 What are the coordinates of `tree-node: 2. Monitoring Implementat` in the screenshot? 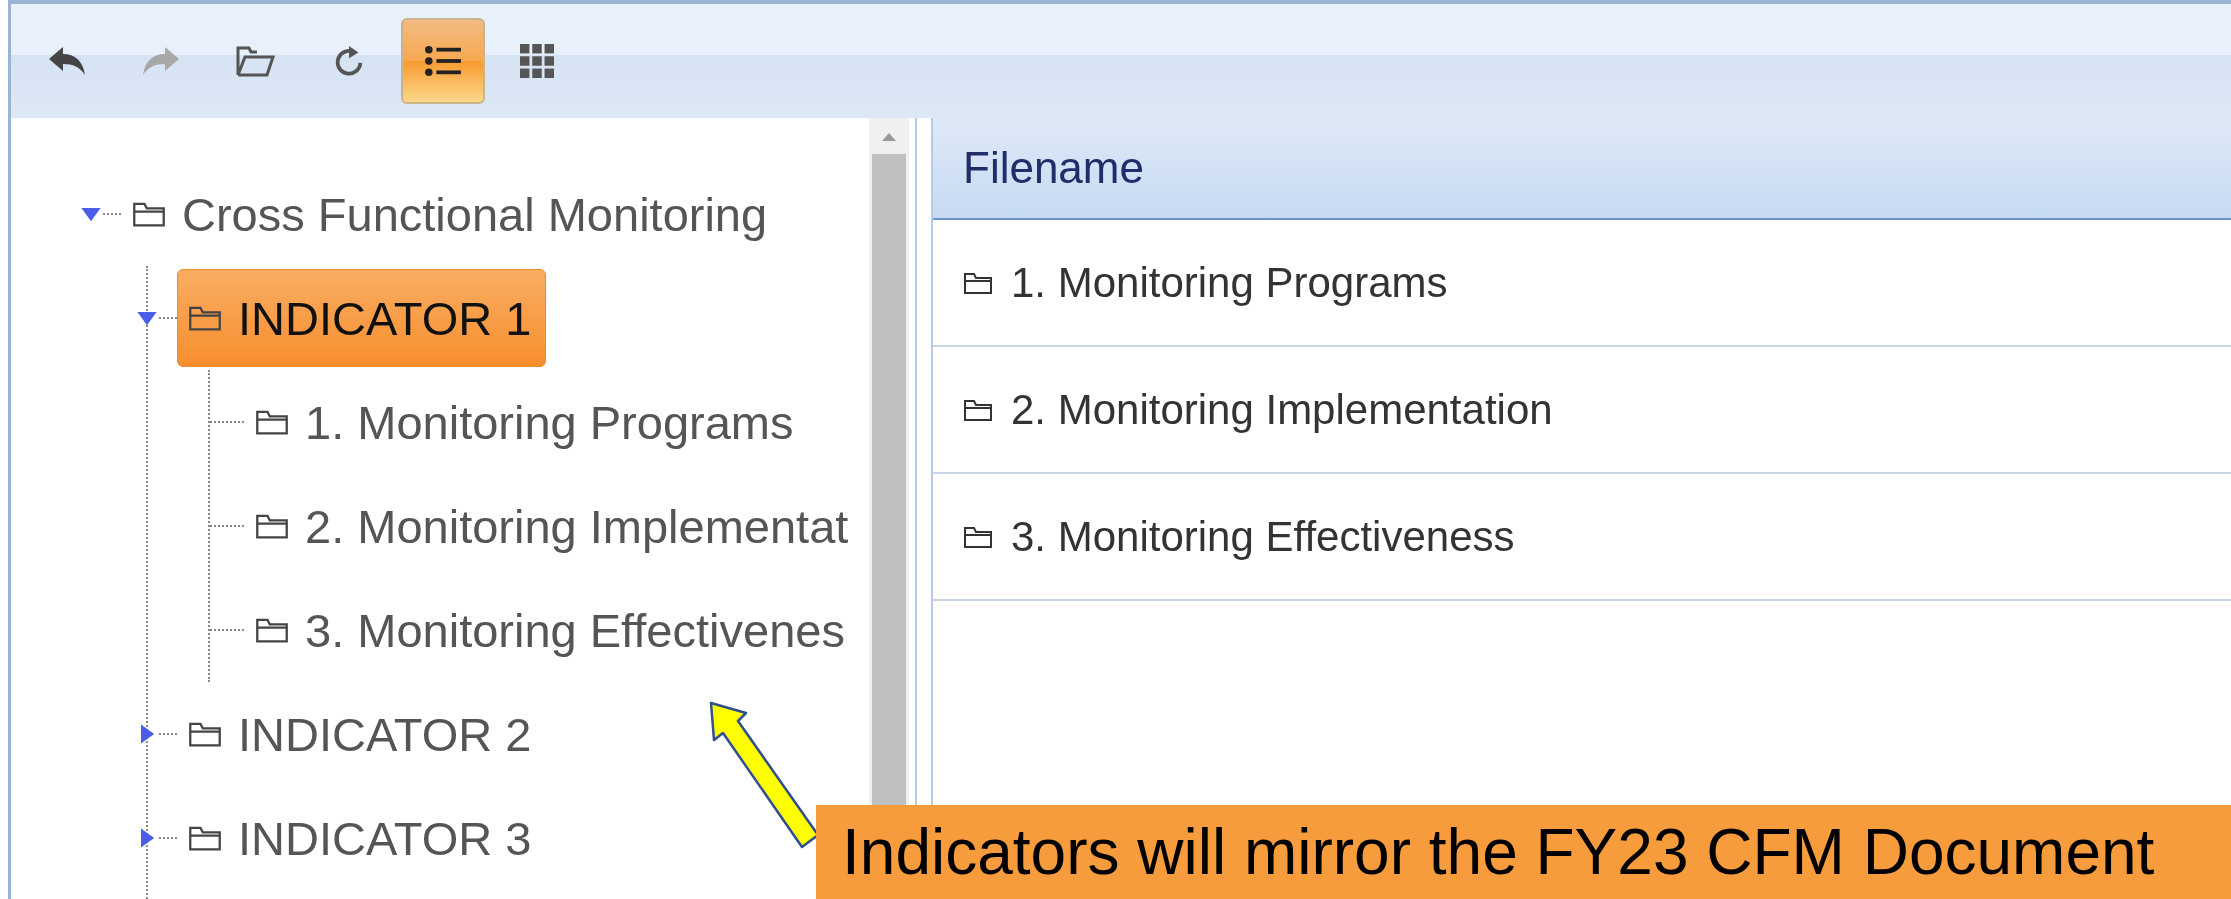 It's located at (554, 526).